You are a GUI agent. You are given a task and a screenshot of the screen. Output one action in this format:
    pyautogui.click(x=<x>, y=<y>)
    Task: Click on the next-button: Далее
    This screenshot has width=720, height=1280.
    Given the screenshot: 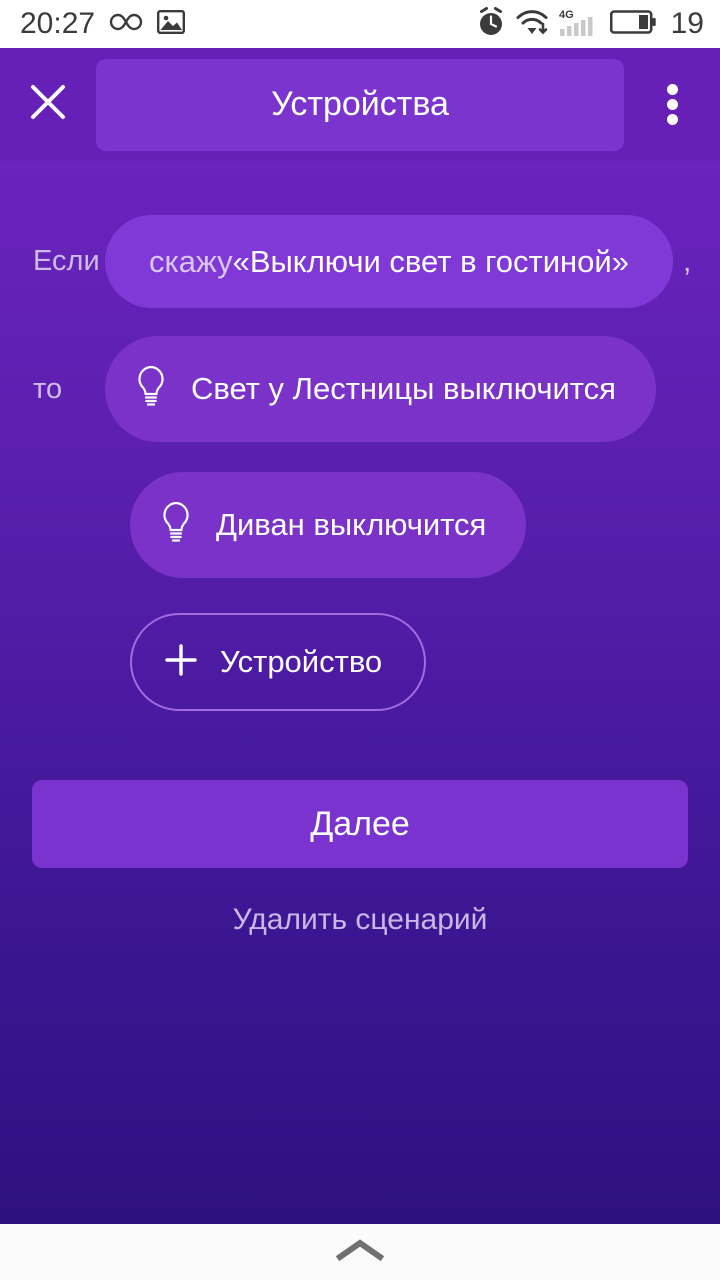 What is the action you would take?
    pyautogui.click(x=360, y=824)
    